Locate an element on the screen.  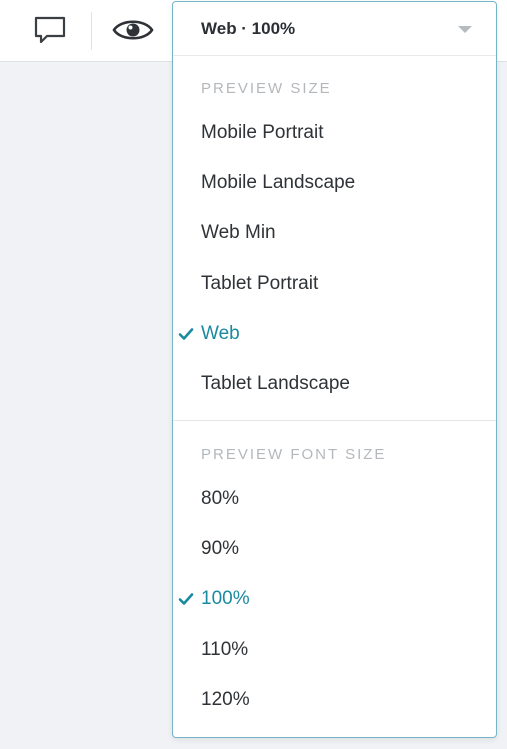
preview-font-size-option: 80% is located at coordinates (334, 499).